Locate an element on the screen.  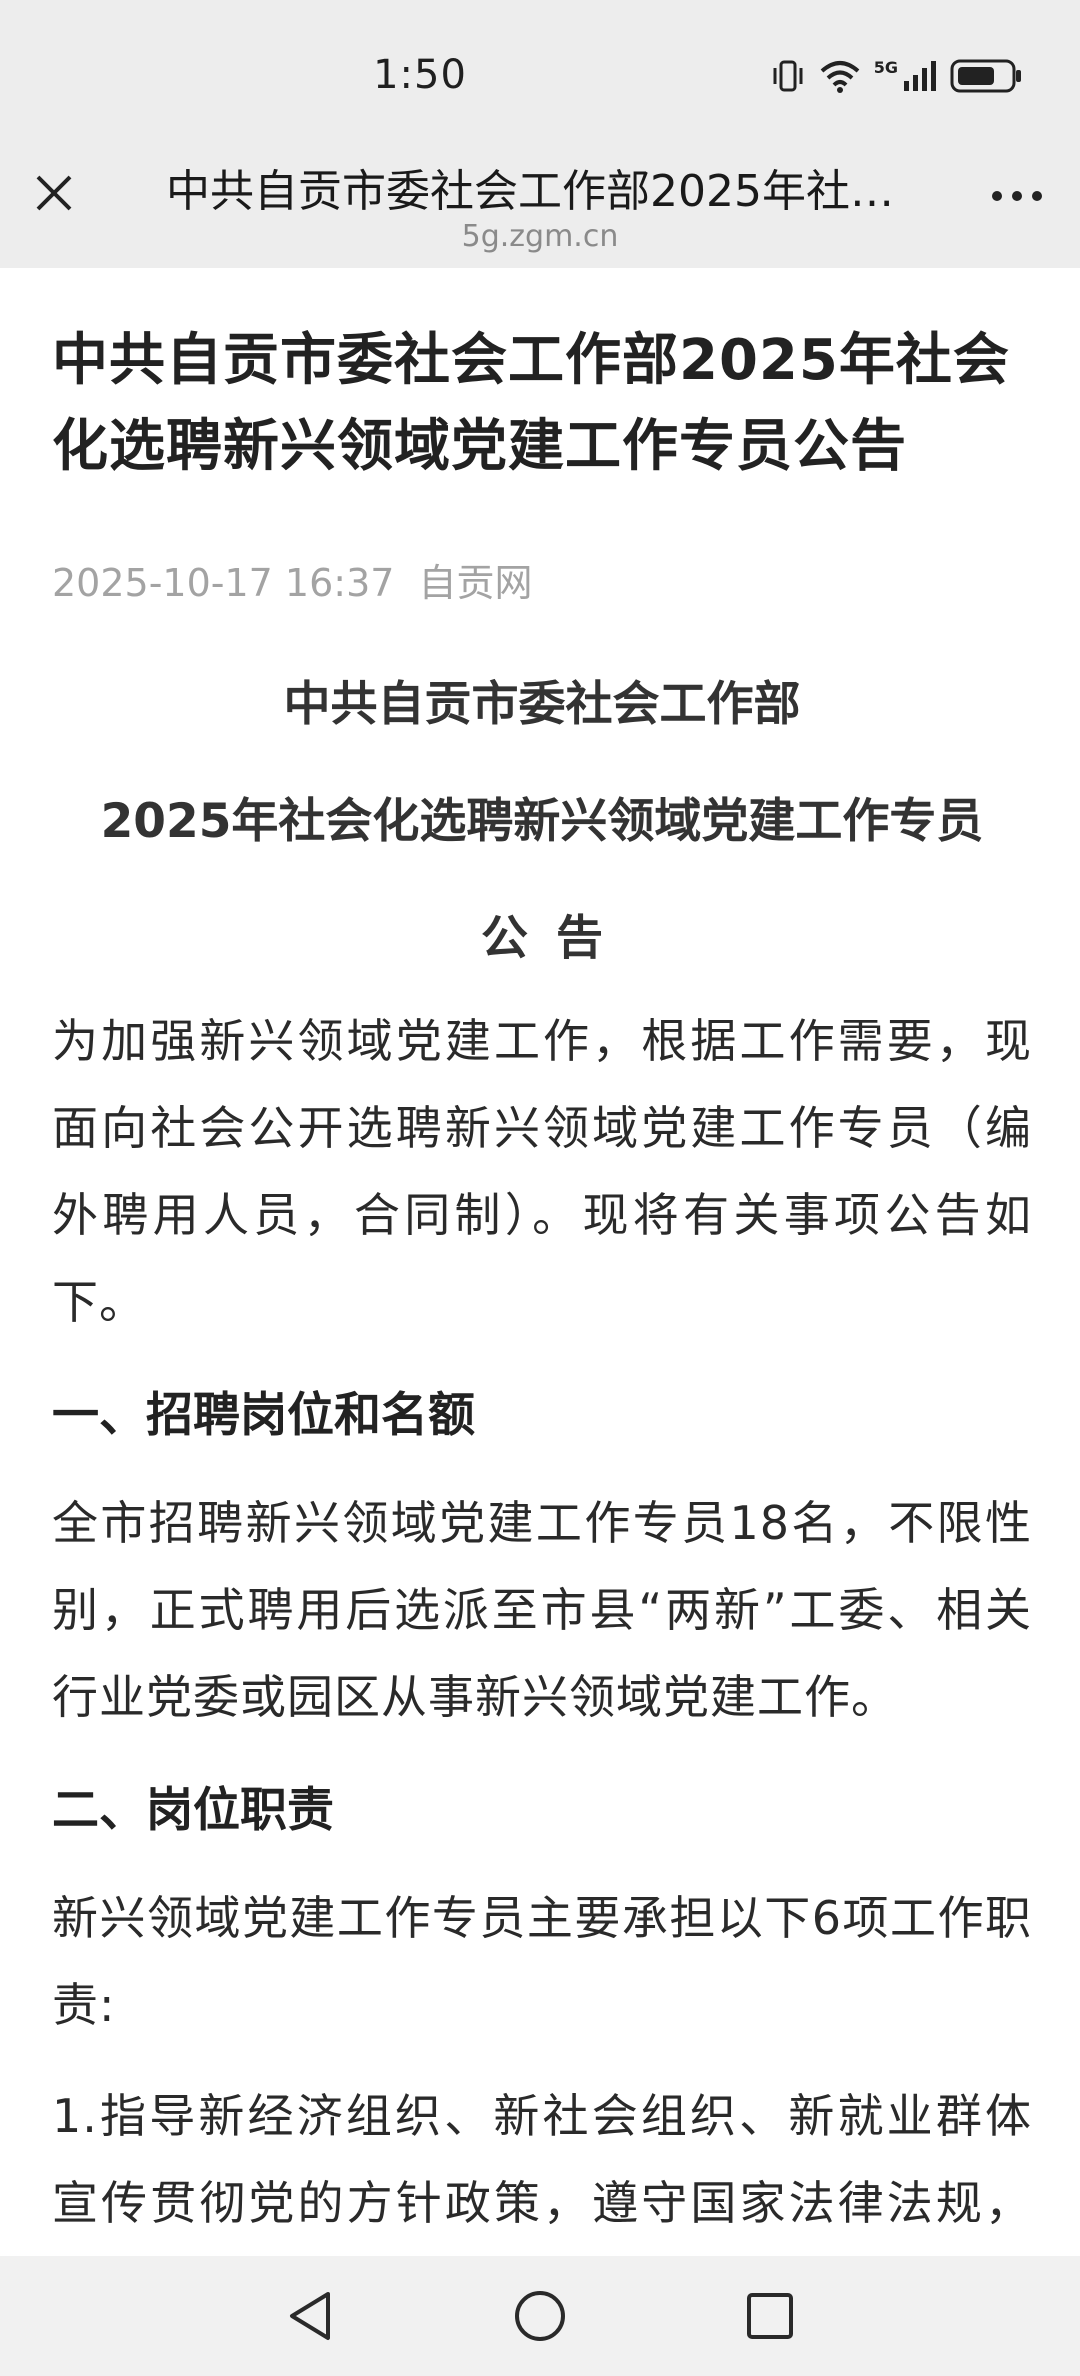
home-icon is located at coordinates (540, 2318).